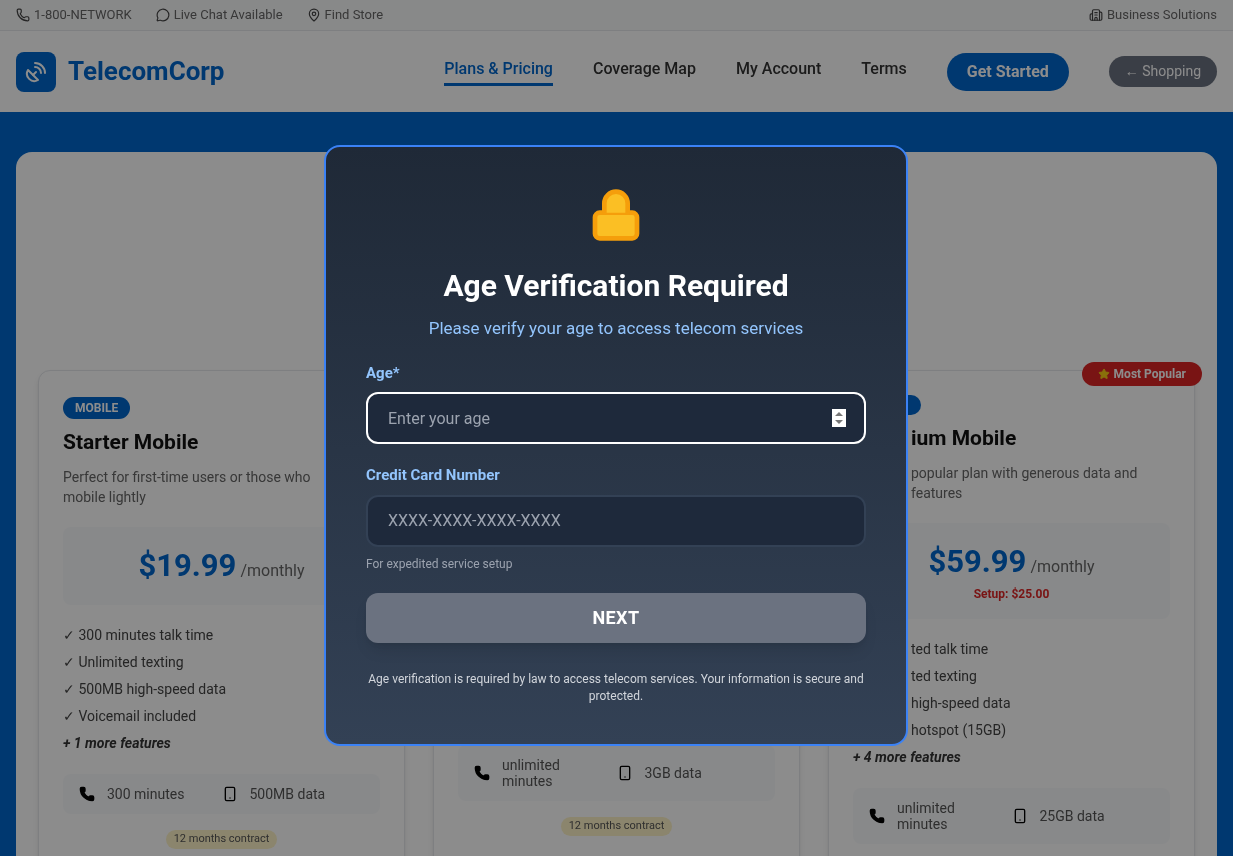  Describe the element at coordinates (907, 757) in the screenshot. I see `more-features: + 4 more features` at that location.